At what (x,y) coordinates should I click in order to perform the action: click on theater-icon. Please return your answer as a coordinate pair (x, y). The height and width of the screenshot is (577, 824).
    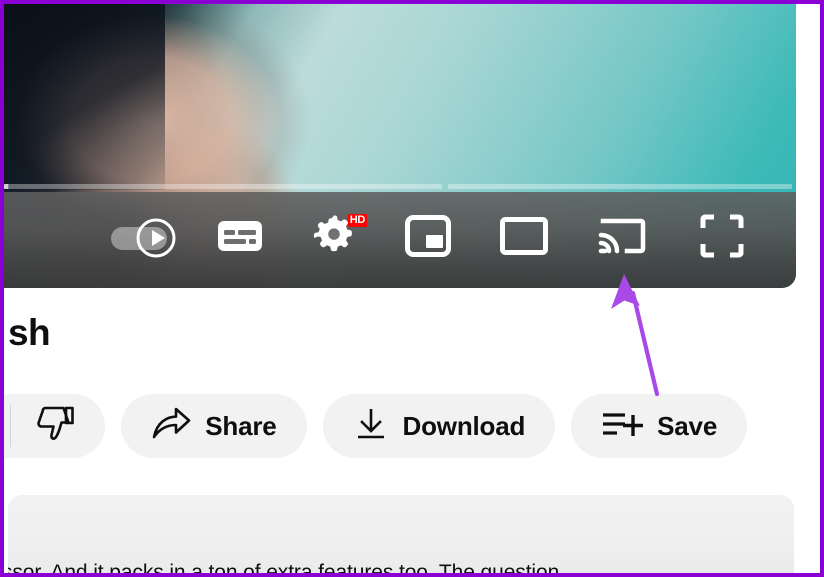
    Looking at the image, I should click on (524, 238).